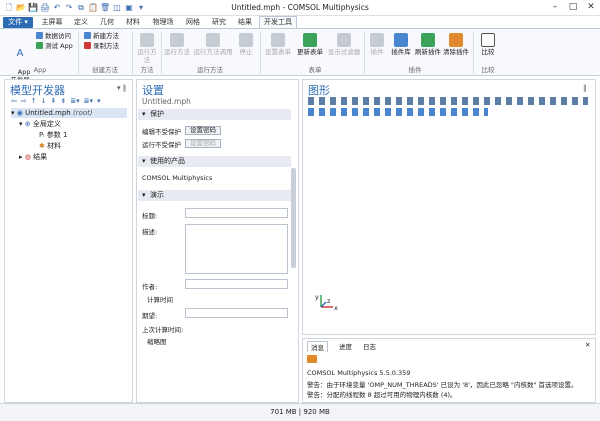  Describe the element at coordinates (236, 213) in the screenshot. I see `title-input` at that location.